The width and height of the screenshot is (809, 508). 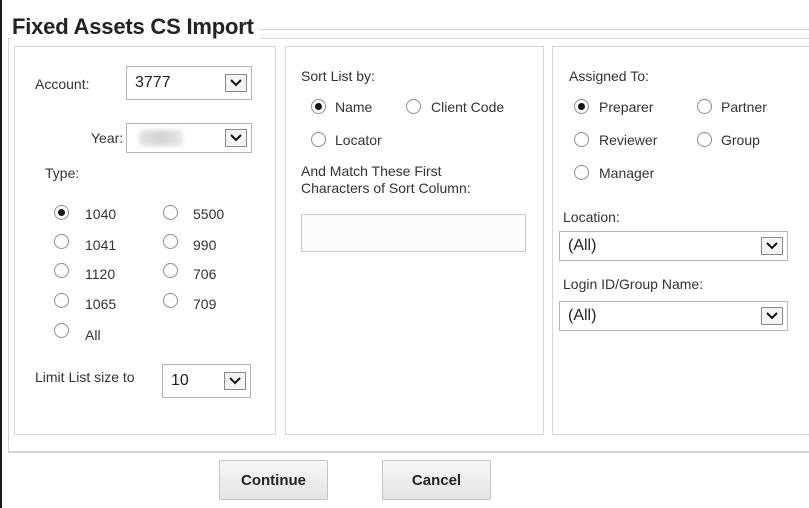 What do you see at coordinates (180, 380) in the screenshot?
I see `limit-value: 10` at bounding box center [180, 380].